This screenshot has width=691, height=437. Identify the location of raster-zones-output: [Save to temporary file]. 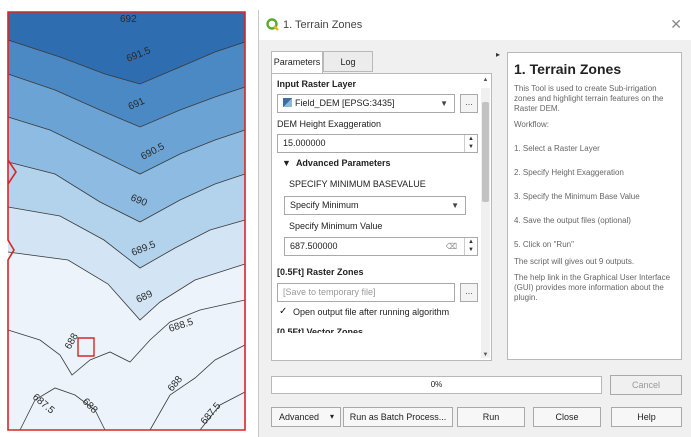
(366, 292).